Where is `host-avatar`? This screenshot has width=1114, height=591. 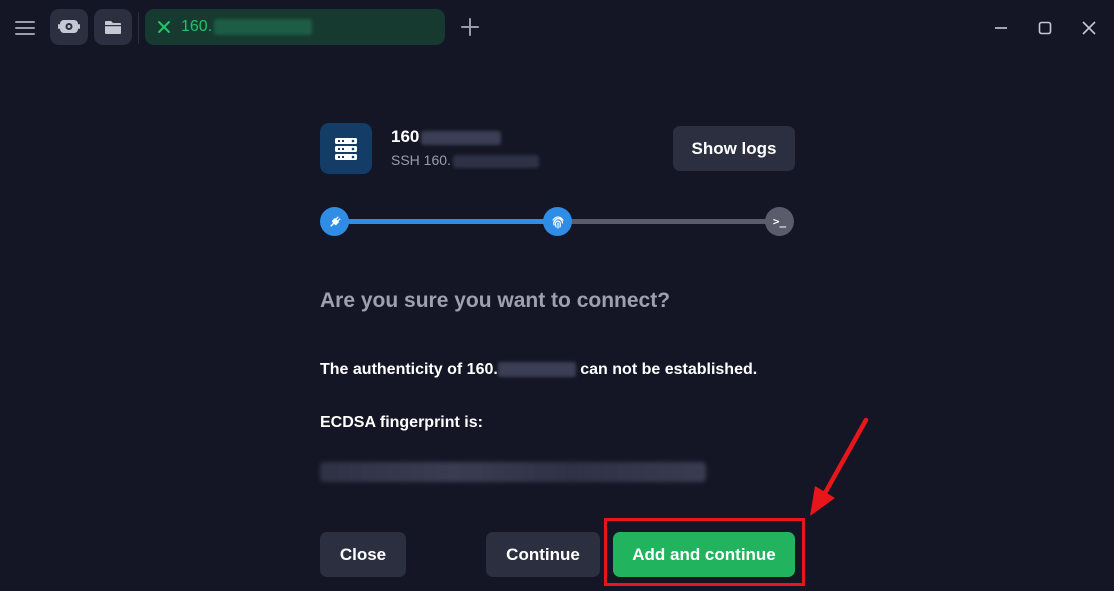
host-avatar is located at coordinates (346, 148).